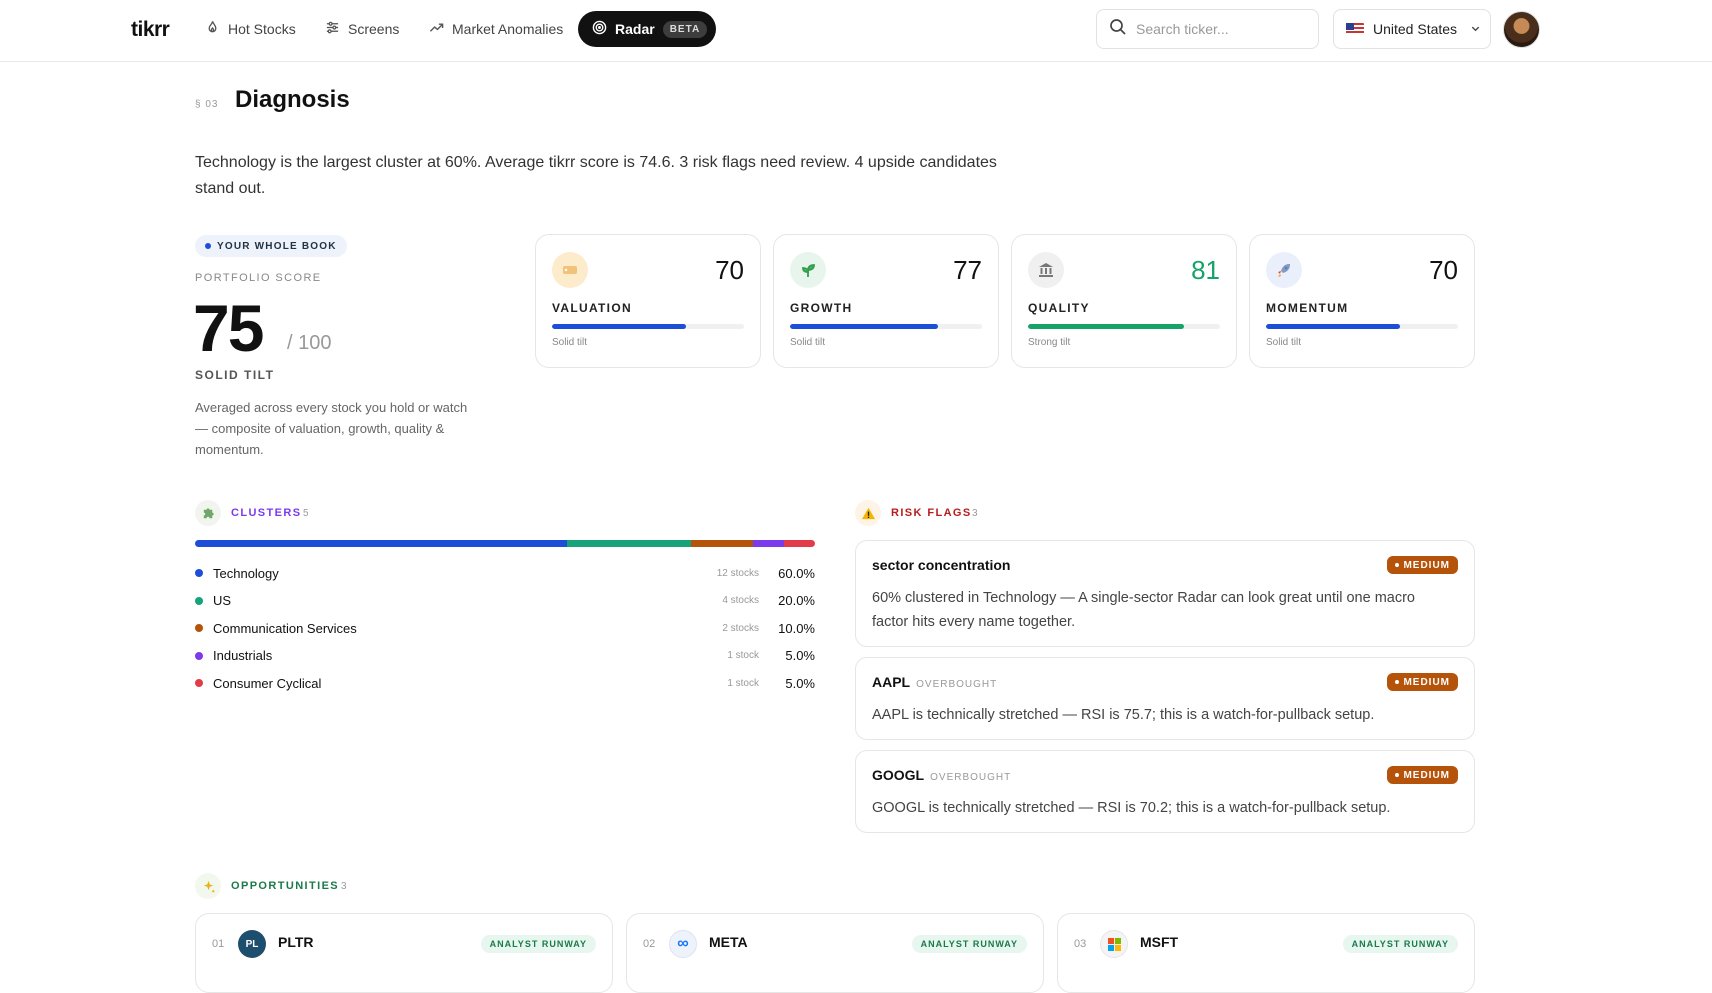 The height and width of the screenshot is (993, 1712). I want to click on beta-badge: BETA, so click(685, 29).